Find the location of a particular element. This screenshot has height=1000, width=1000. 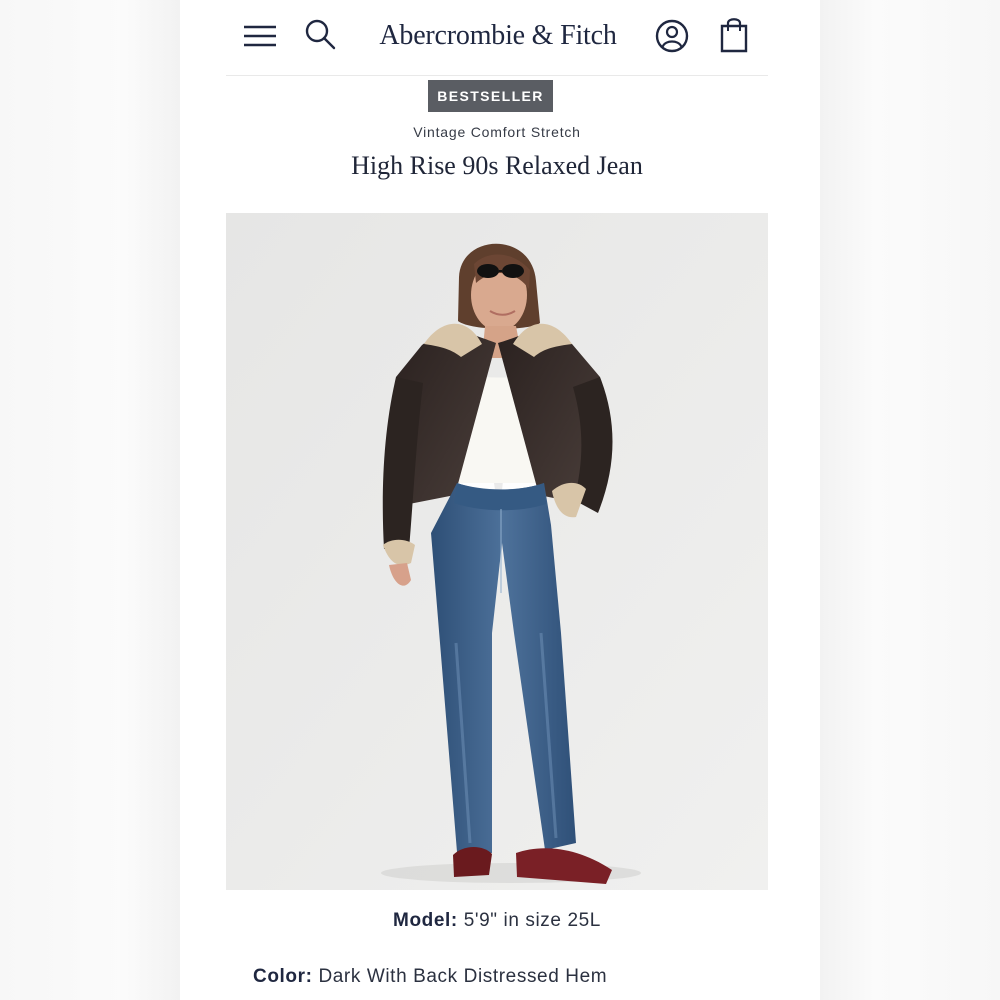

color-value: Dark With Back Distressed Hem is located at coordinates (463, 976).